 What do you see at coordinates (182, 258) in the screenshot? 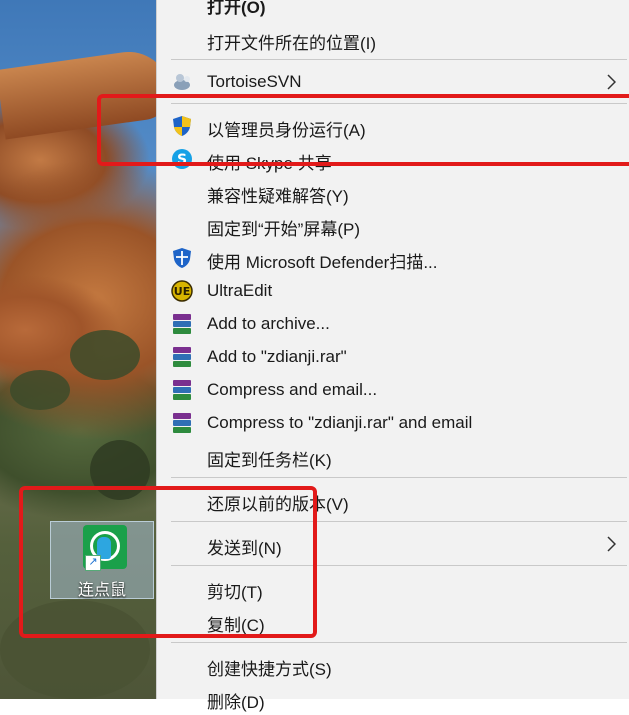
I see `defender-shield-icon` at bounding box center [182, 258].